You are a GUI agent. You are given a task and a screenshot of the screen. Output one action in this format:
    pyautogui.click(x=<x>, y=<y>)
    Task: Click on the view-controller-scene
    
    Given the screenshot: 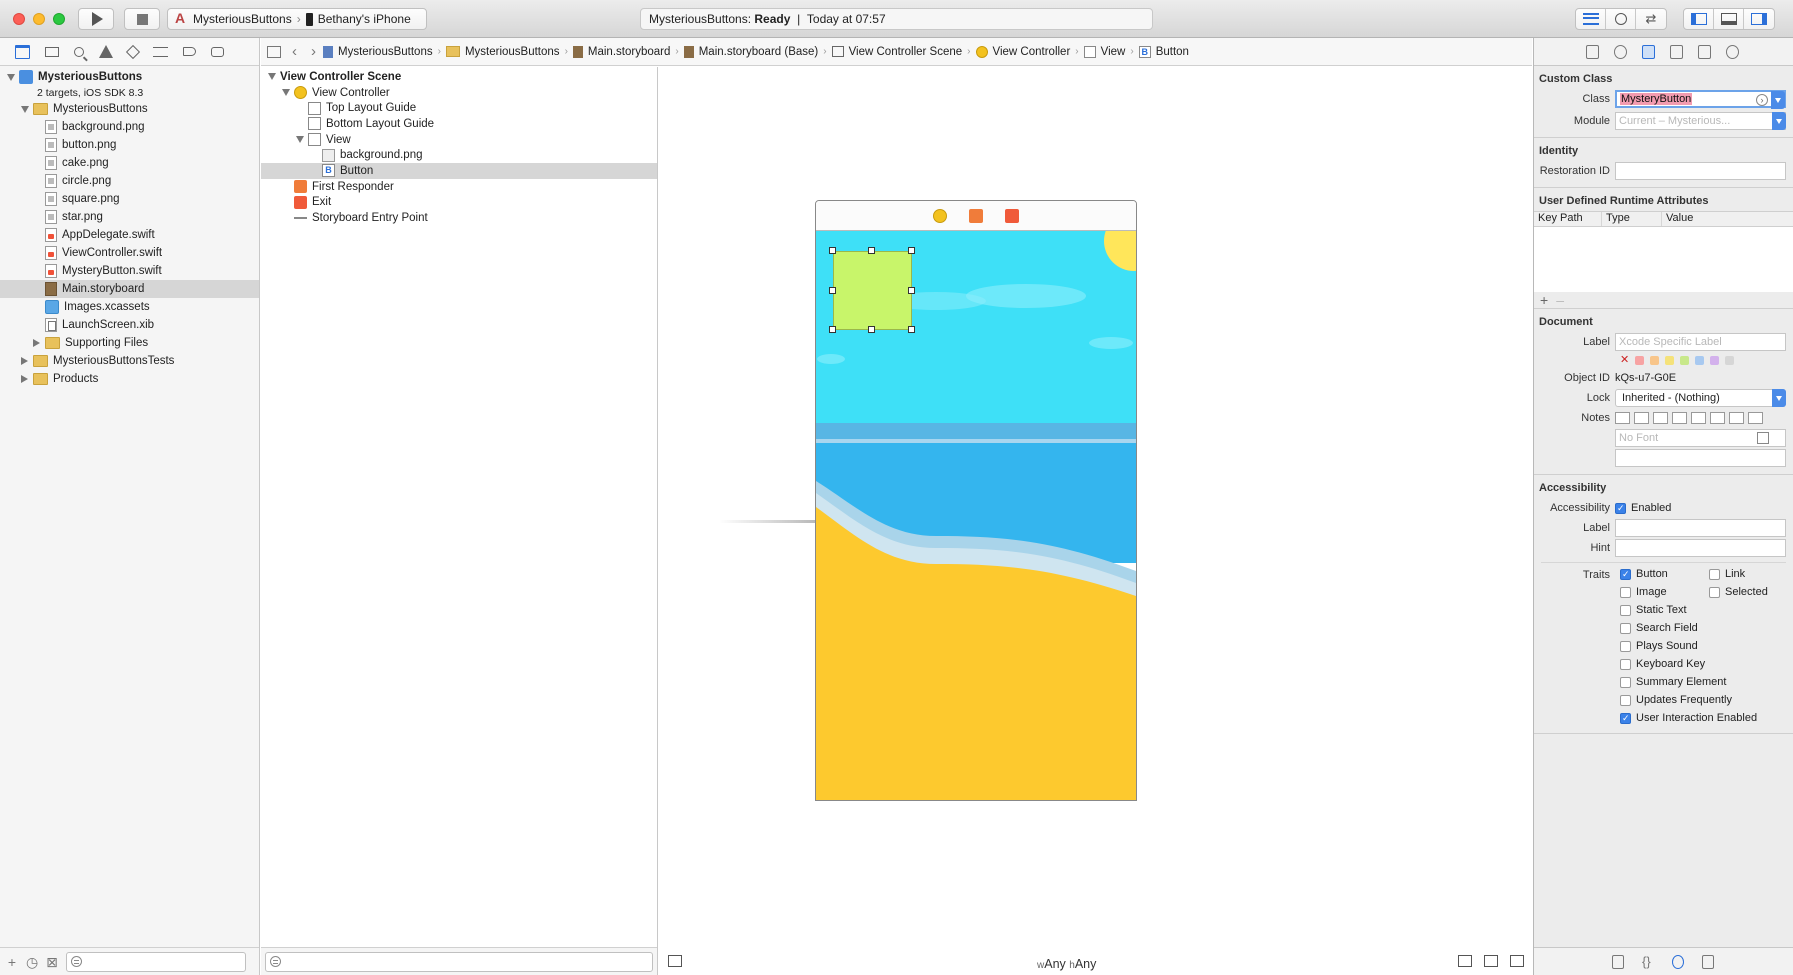 What is the action you would take?
    pyautogui.click(x=976, y=500)
    